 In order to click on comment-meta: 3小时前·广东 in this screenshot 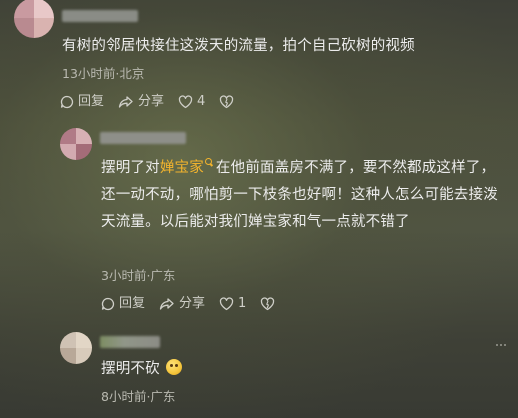, I will do `click(138, 275)`.